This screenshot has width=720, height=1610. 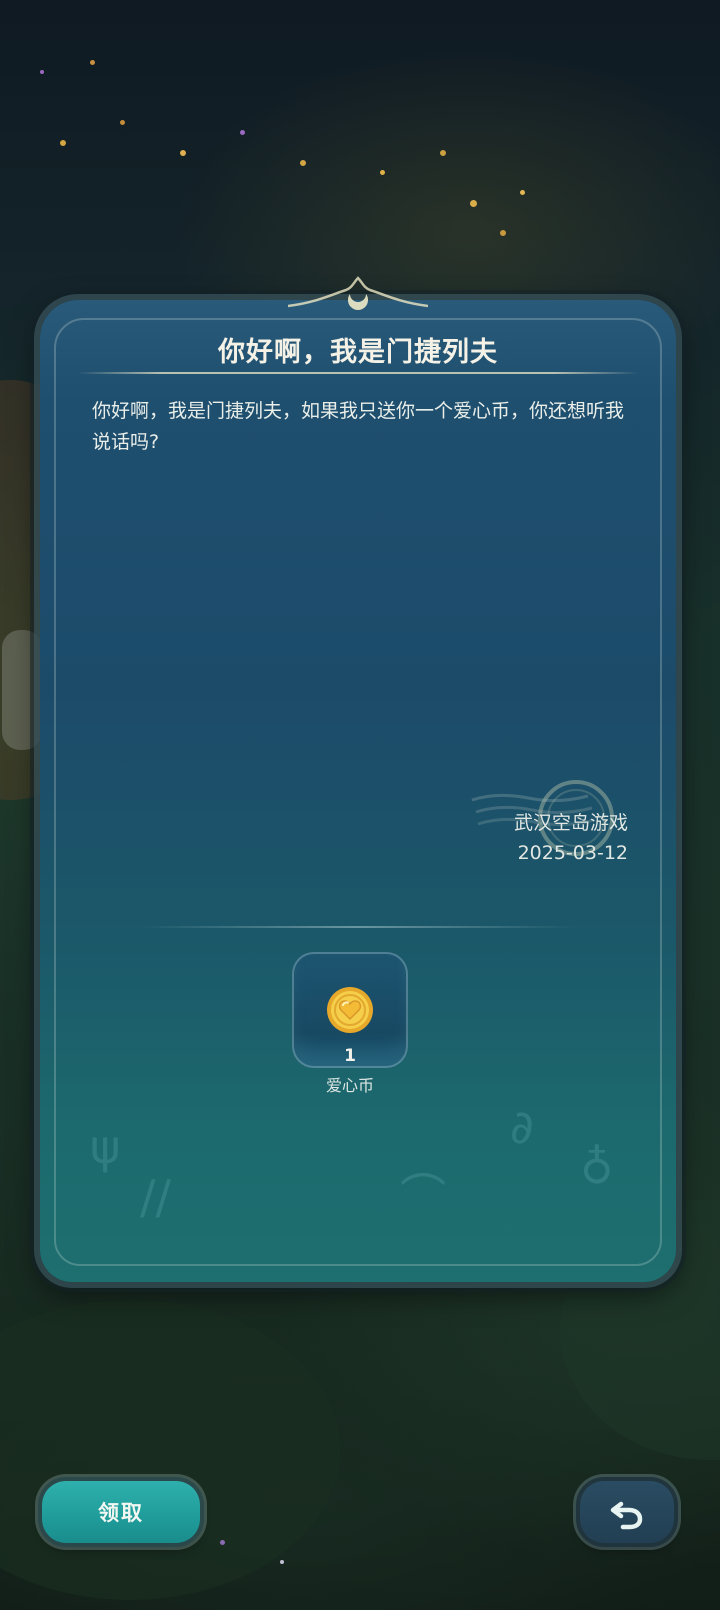 What do you see at coordinates (358, 927) in the screenshot?
I see `reward-divider` at bounding box center [358, 927].